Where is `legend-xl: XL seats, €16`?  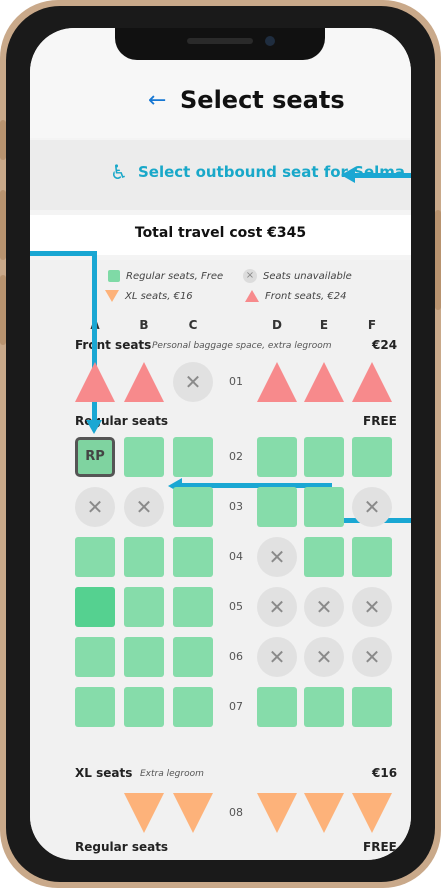
legend-xl: XL seats, €16 is located at coordinates (149, 296).